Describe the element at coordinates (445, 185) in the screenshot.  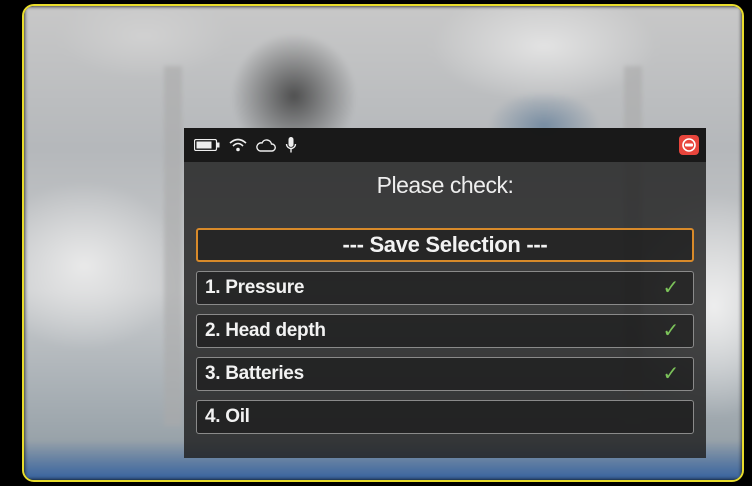
I see `panel-title: Please check:` at that location.